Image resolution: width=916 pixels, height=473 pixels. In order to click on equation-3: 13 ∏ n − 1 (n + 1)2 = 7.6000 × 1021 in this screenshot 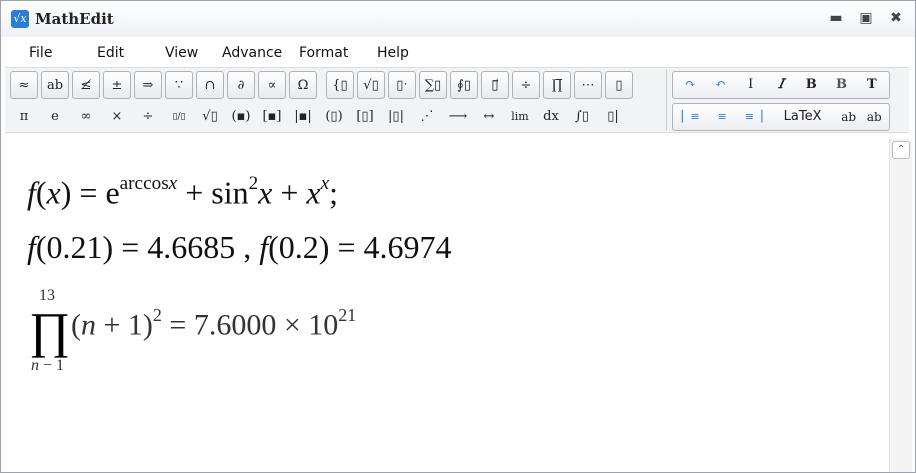, I will do `click(277, 332)`.